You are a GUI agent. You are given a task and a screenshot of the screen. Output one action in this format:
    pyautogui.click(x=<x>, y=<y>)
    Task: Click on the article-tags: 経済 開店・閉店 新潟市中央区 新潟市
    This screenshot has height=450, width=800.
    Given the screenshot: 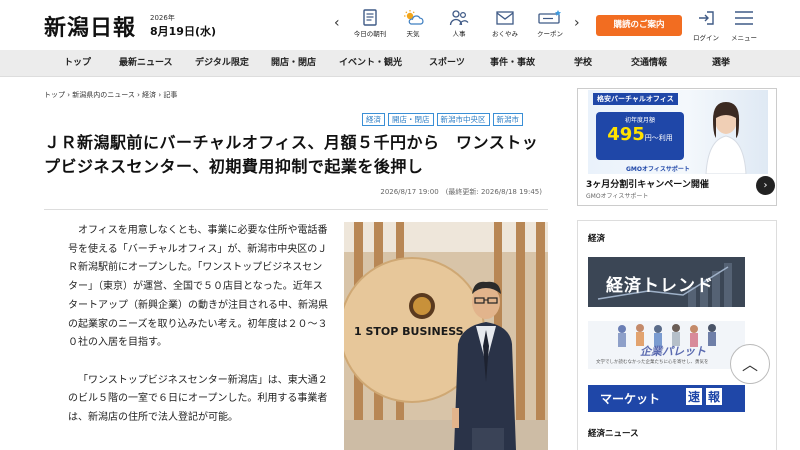 What is the action you would take?
    pyautogui.click(x=442, y=119)
    